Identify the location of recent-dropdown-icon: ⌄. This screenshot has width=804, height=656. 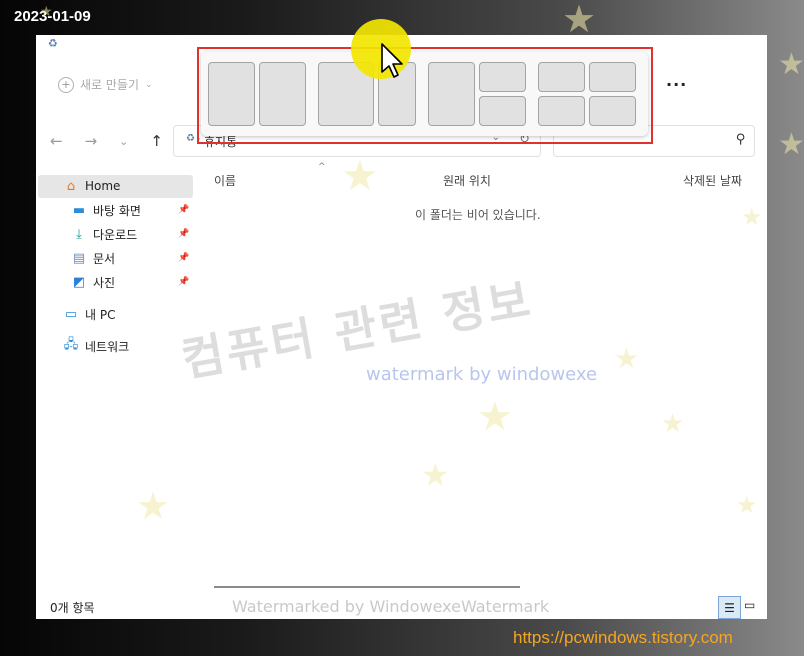
(123, 141).